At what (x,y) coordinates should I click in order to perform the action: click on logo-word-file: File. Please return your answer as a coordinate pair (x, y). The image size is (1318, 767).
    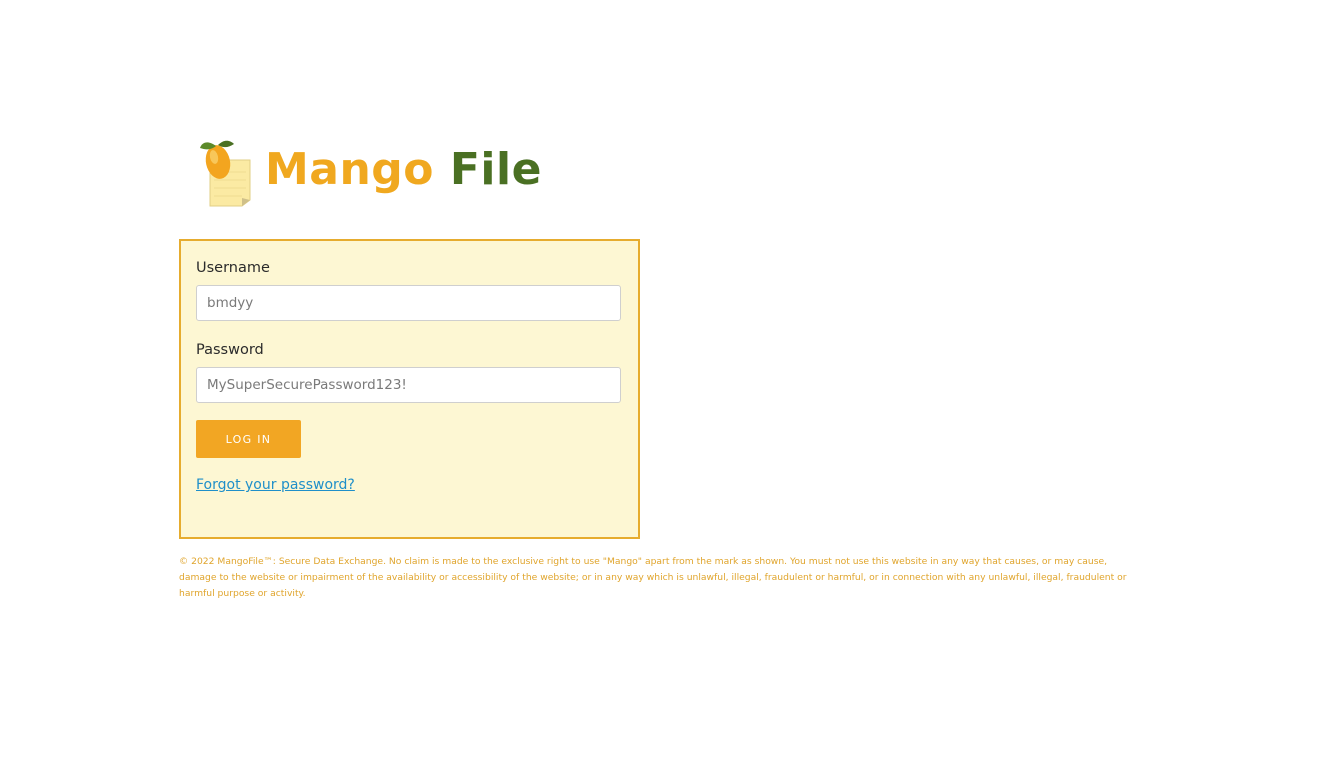
    Looking at the image, I should click on (495, 169).